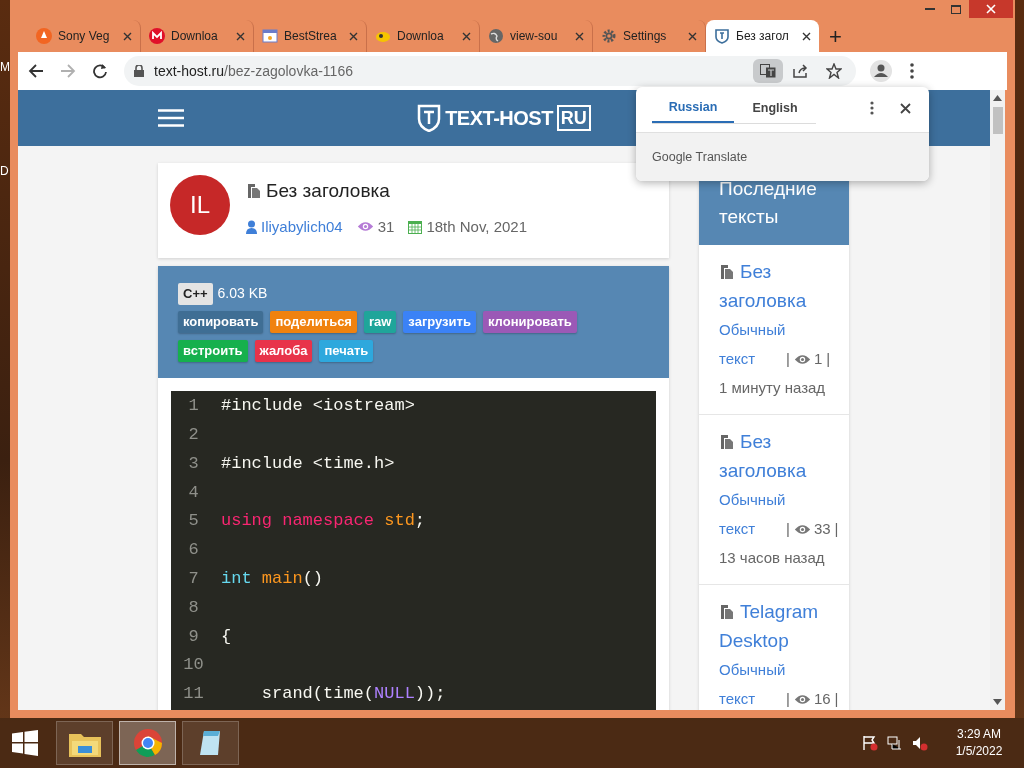 The image size is (1024, 768). I want to click on language-tab: Russian, so click(693, 108).